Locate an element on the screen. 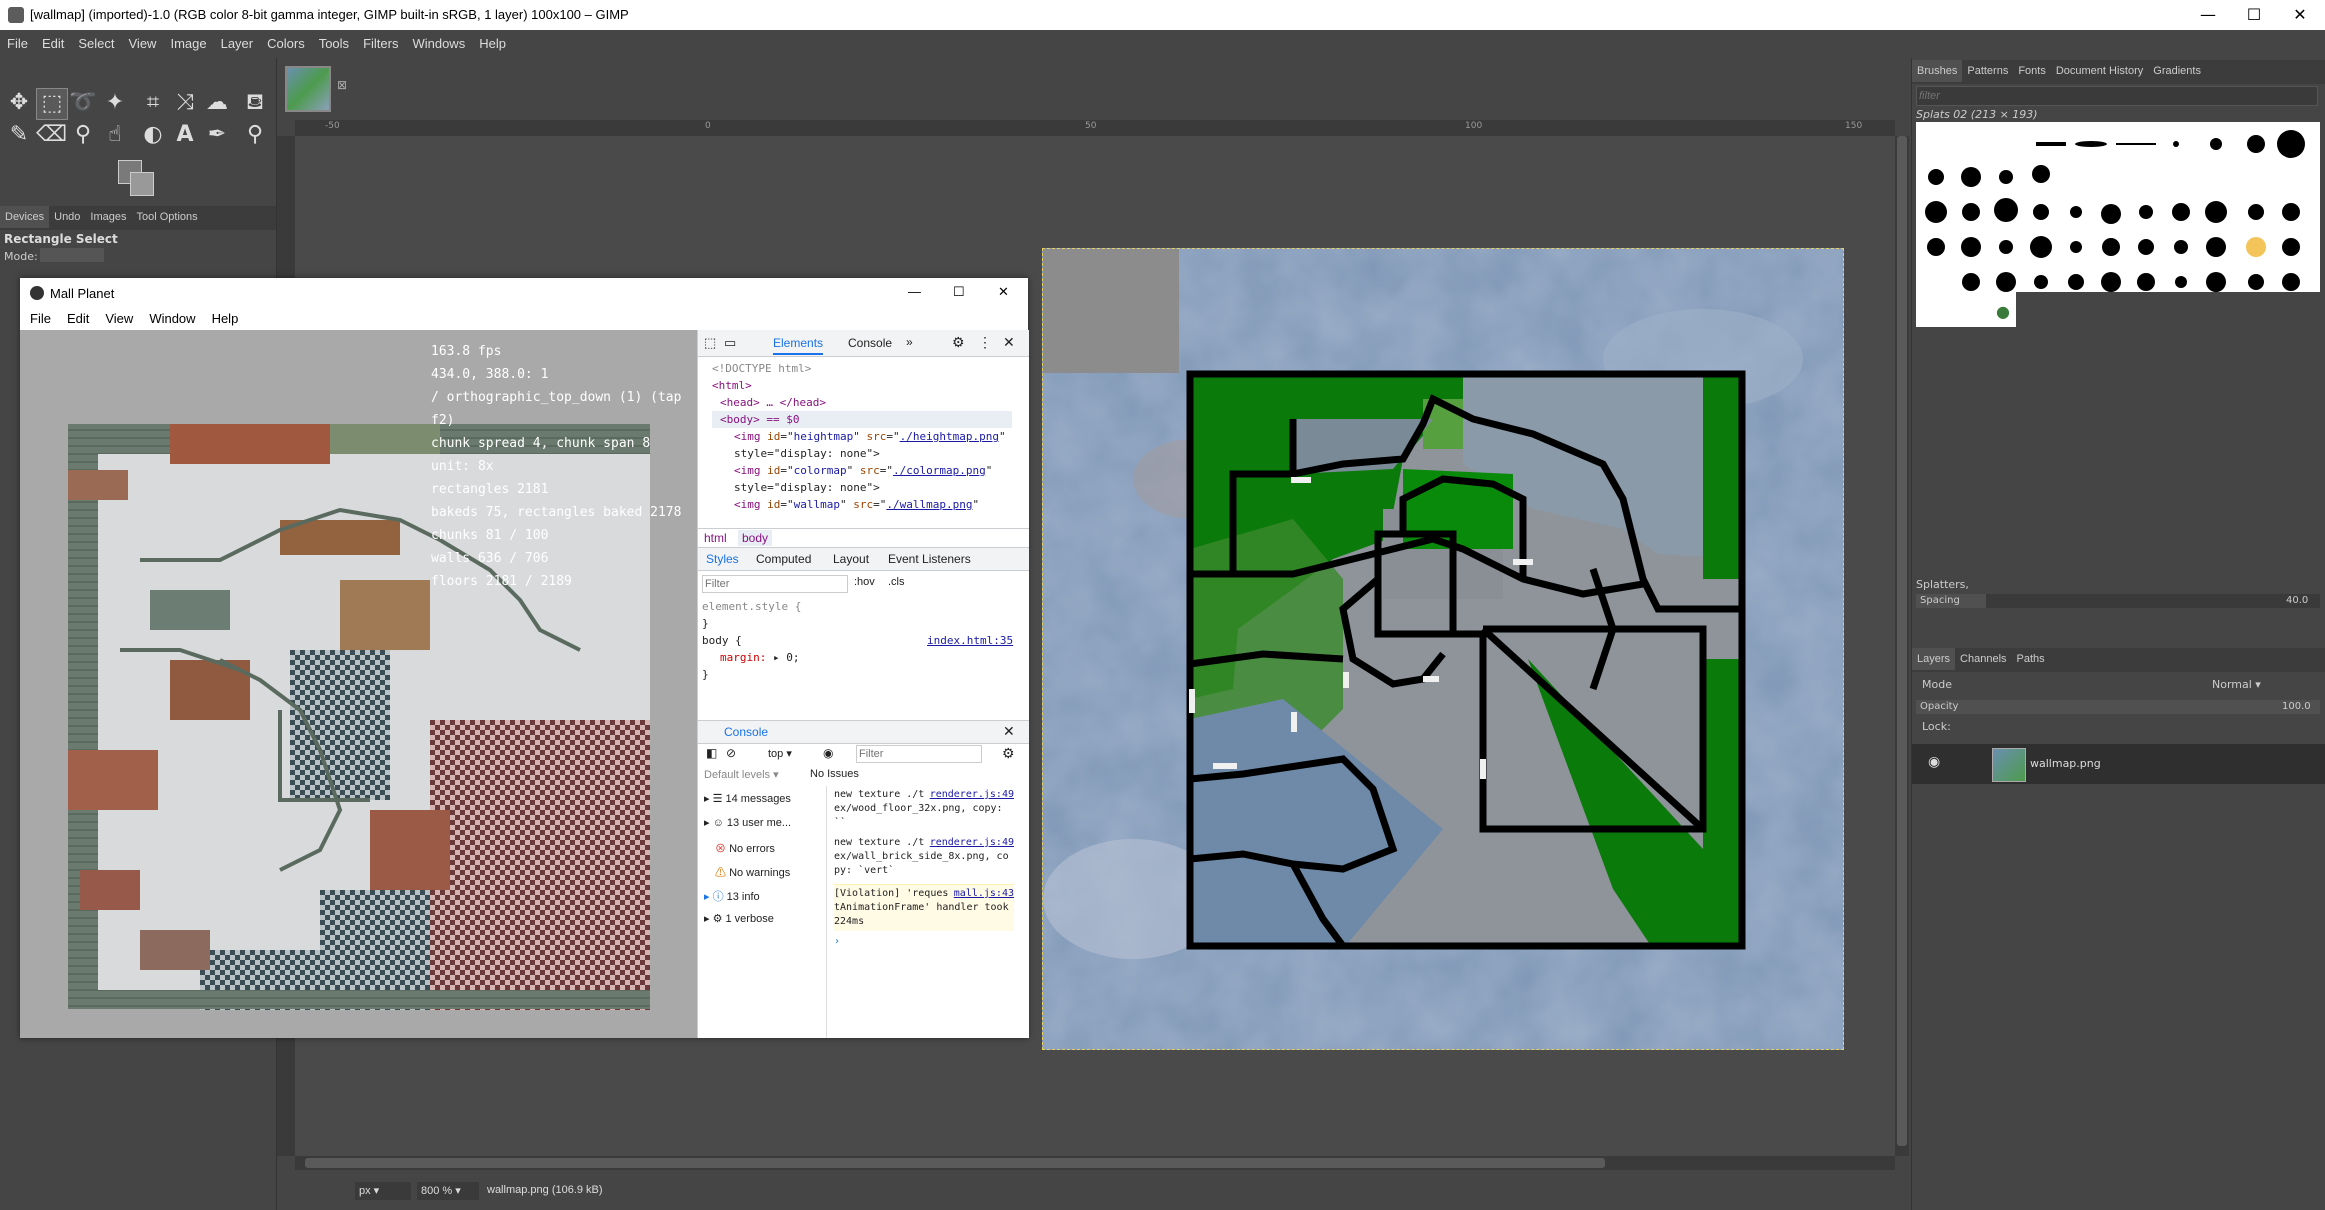 This screenshot has height=1210, width=2325. brush-grid: ● is located at coordinates (2118, 352).